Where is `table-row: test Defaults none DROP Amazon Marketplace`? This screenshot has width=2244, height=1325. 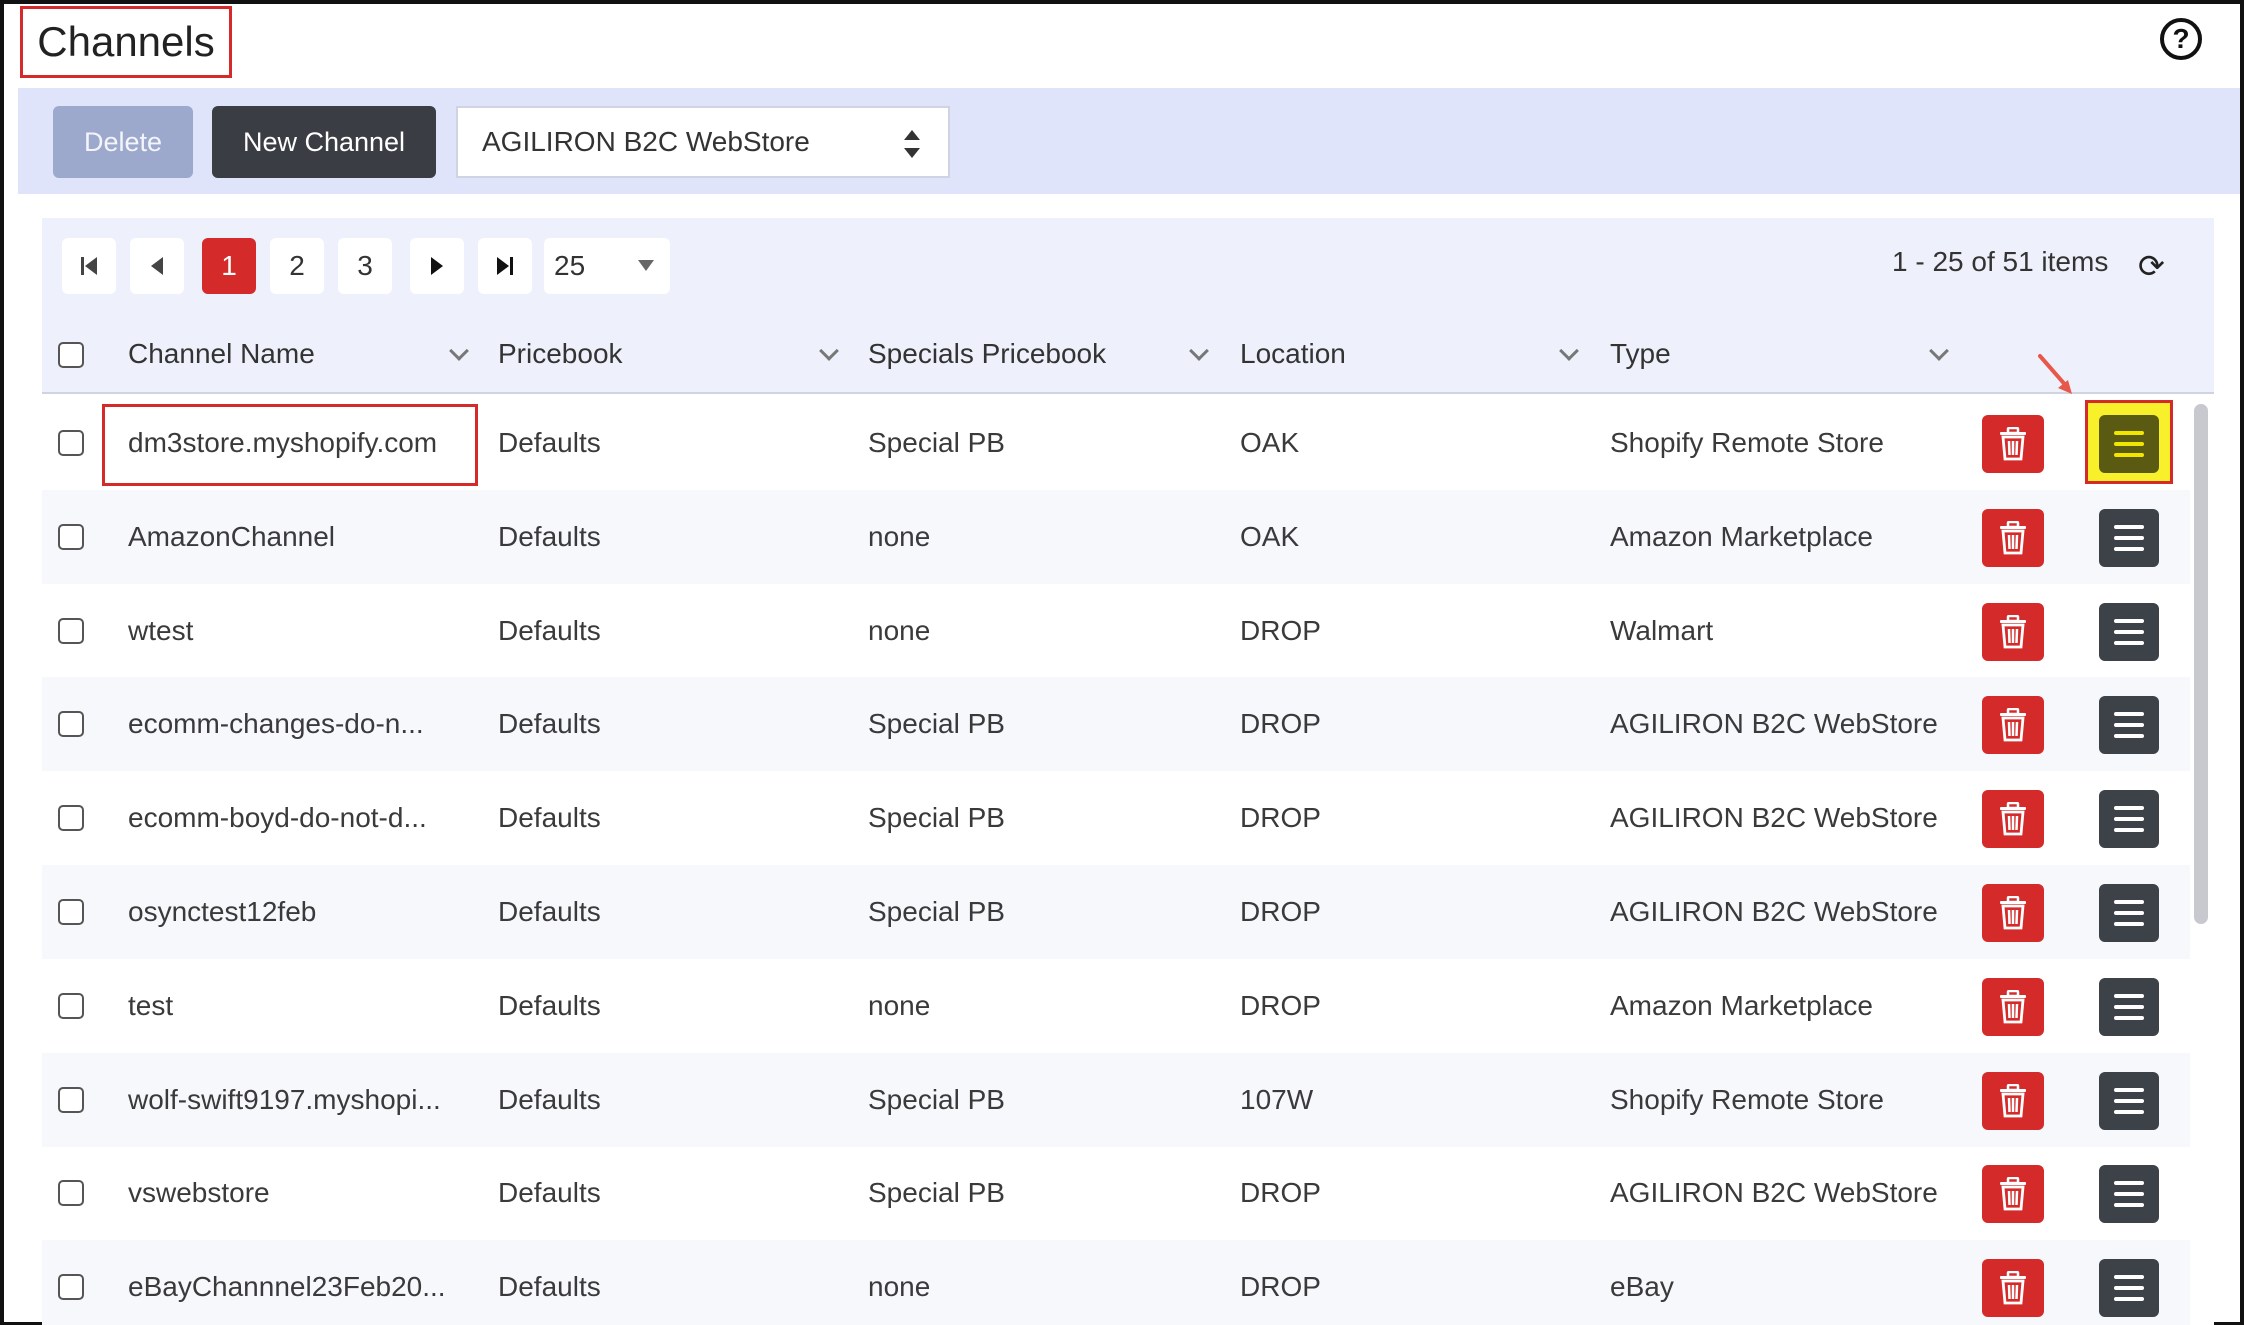
table-row: test Defaults none DROP Amazon Marketplace is located at coordinates (1116, 1006).